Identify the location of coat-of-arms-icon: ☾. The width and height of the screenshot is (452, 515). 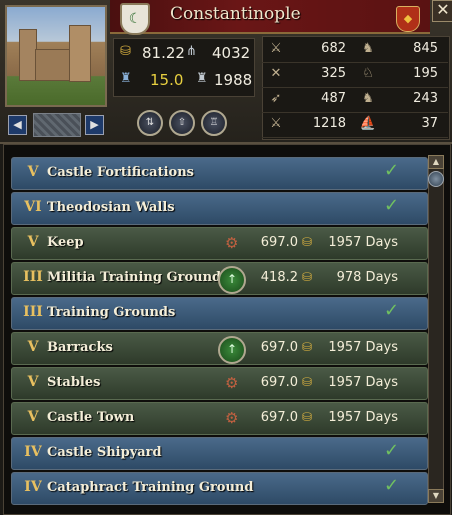
(135, 19).